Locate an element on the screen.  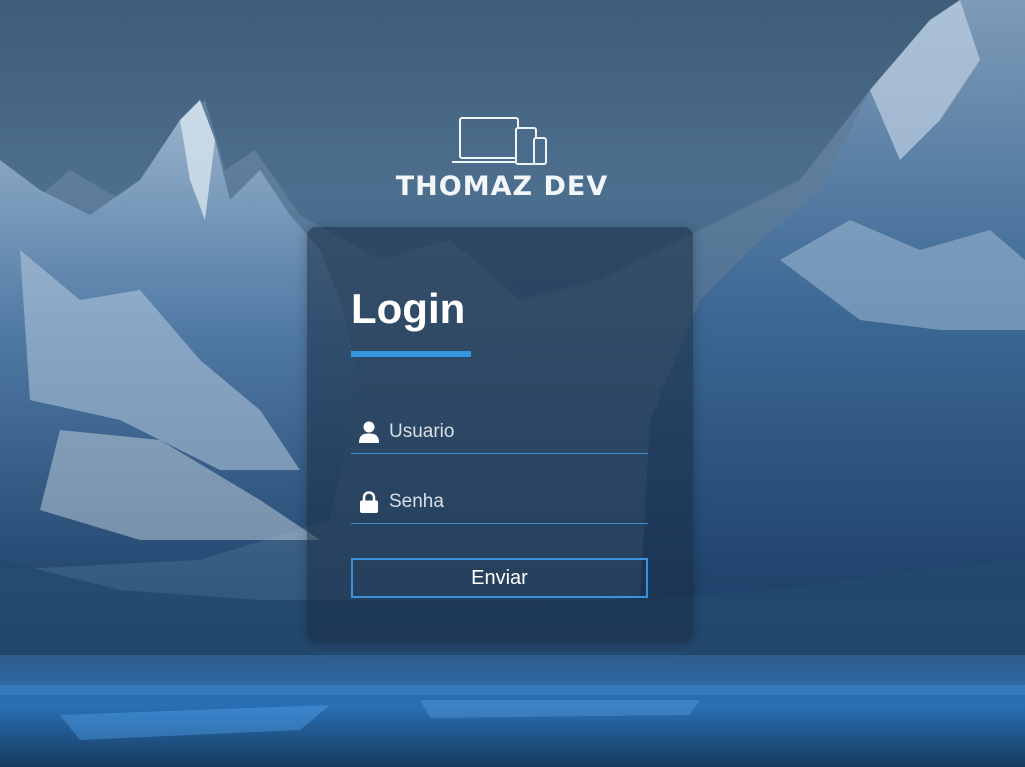
brand-logo: THOMAZ DEV is located at coordinates (502, 162).